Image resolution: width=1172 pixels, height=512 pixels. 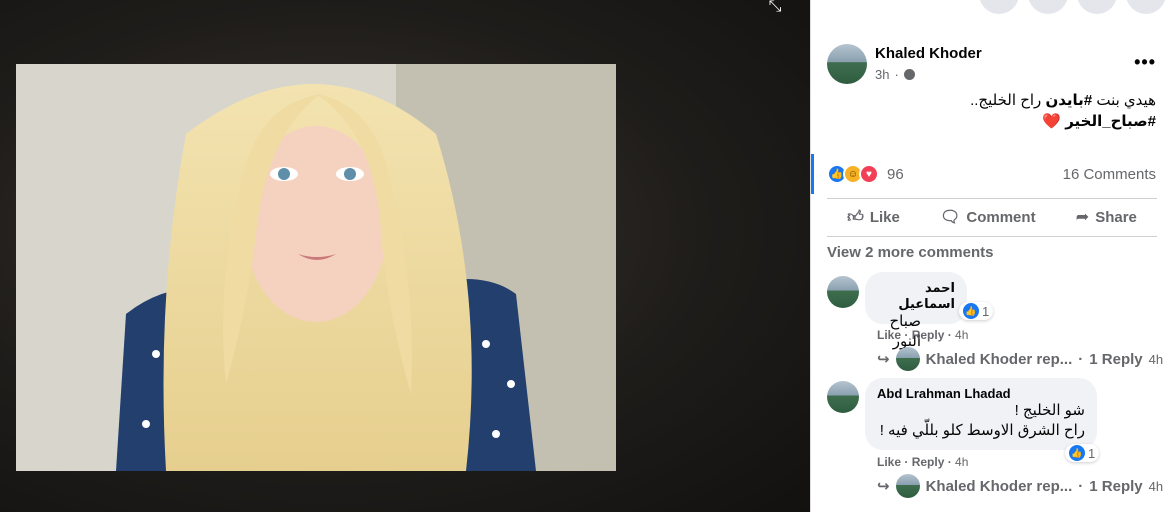 I want to click on share-button: ➦ Share, so click(x=1106, y=217).